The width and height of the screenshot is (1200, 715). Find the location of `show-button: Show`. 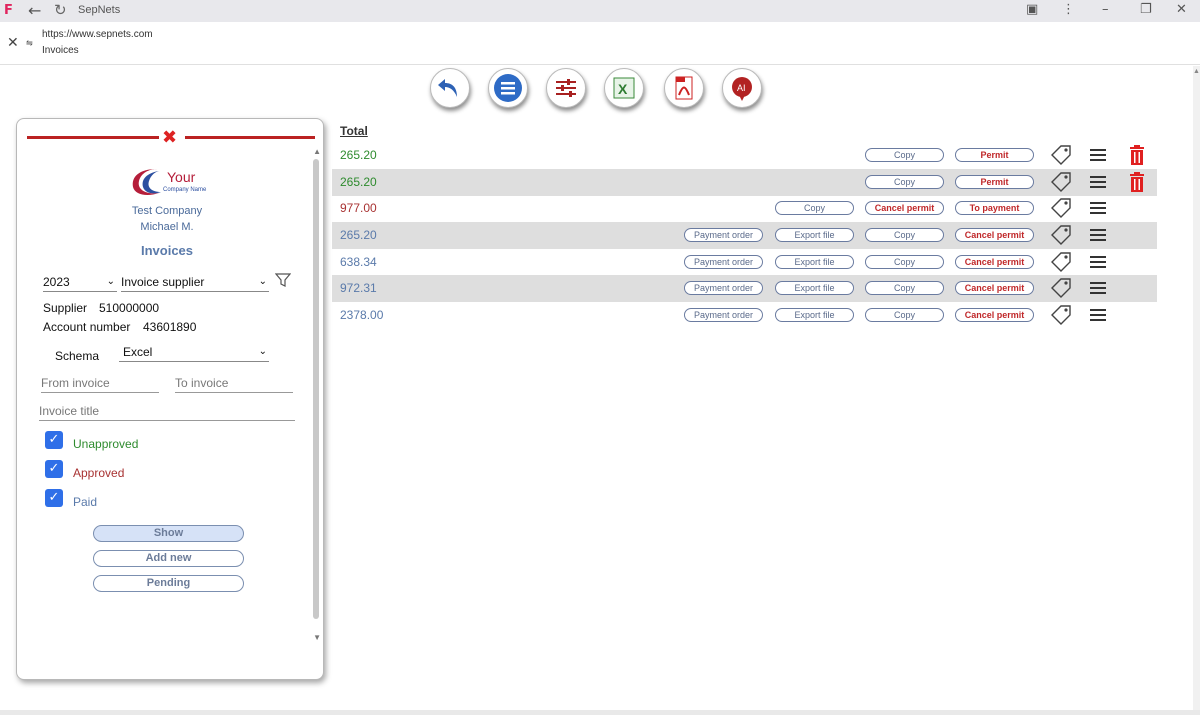

show-button: Show is located at coordinates (168, 533).